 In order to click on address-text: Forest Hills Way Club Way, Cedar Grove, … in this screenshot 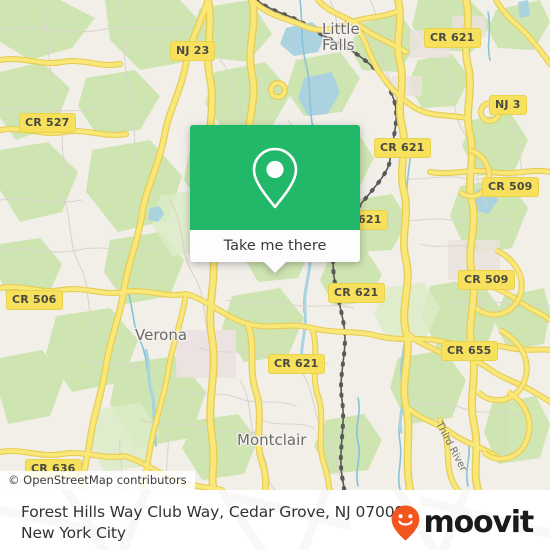, I will do `click(216, 523)`.